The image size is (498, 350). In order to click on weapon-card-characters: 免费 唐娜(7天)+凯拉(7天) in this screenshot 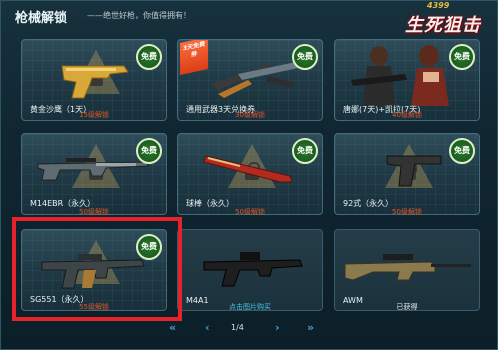, I will do `click(407, 80)`.